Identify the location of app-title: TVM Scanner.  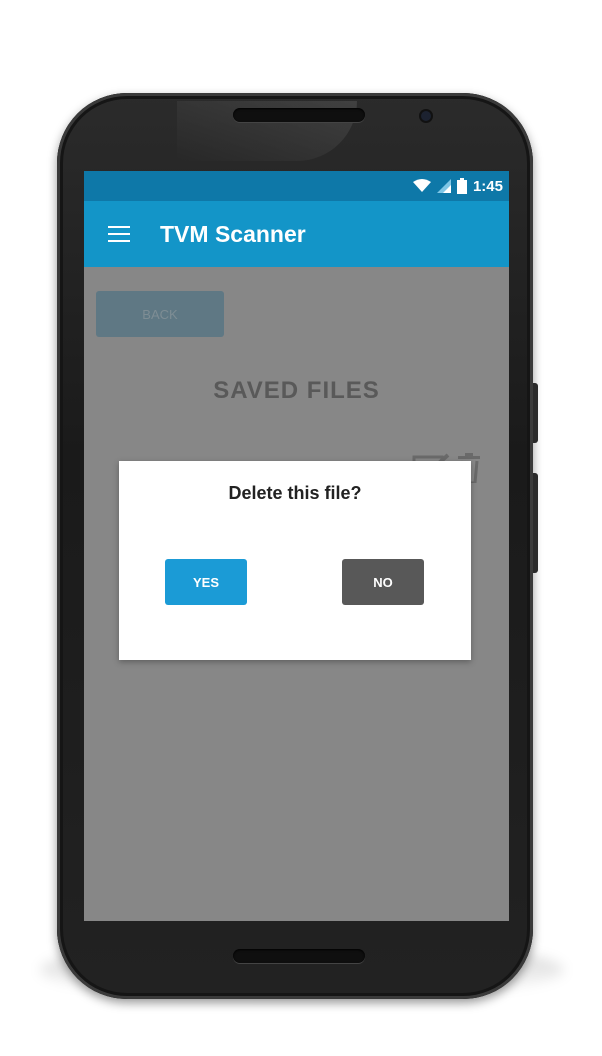
(233, 233).